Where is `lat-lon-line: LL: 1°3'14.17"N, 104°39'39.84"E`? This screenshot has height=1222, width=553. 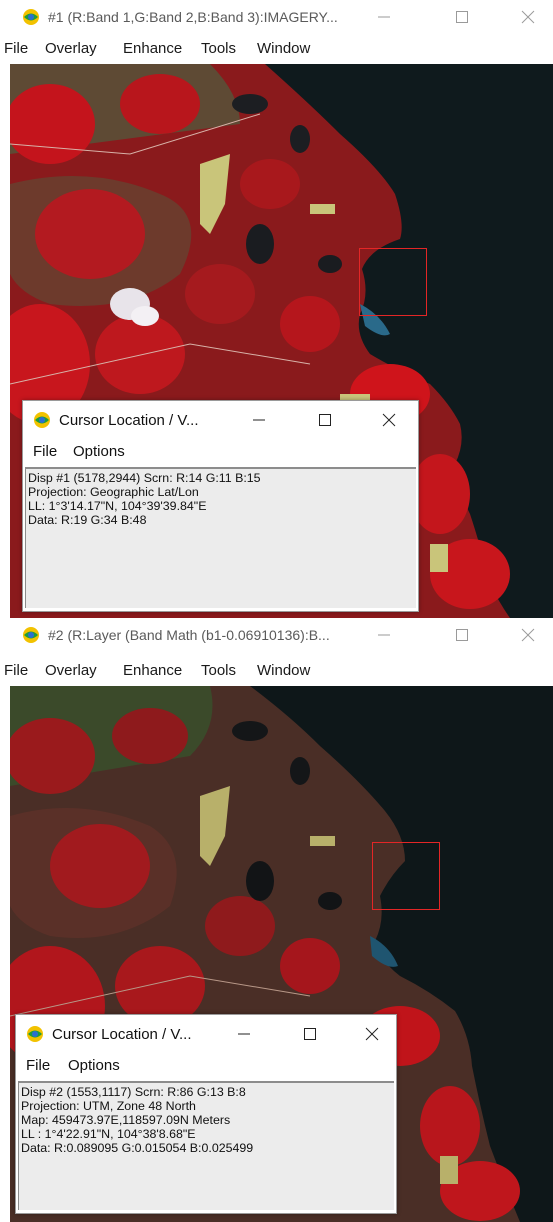
lat-lon-line: LL: 1°3'14.17"N, 104°39'39.84"E is located at coordinates (117, 506).